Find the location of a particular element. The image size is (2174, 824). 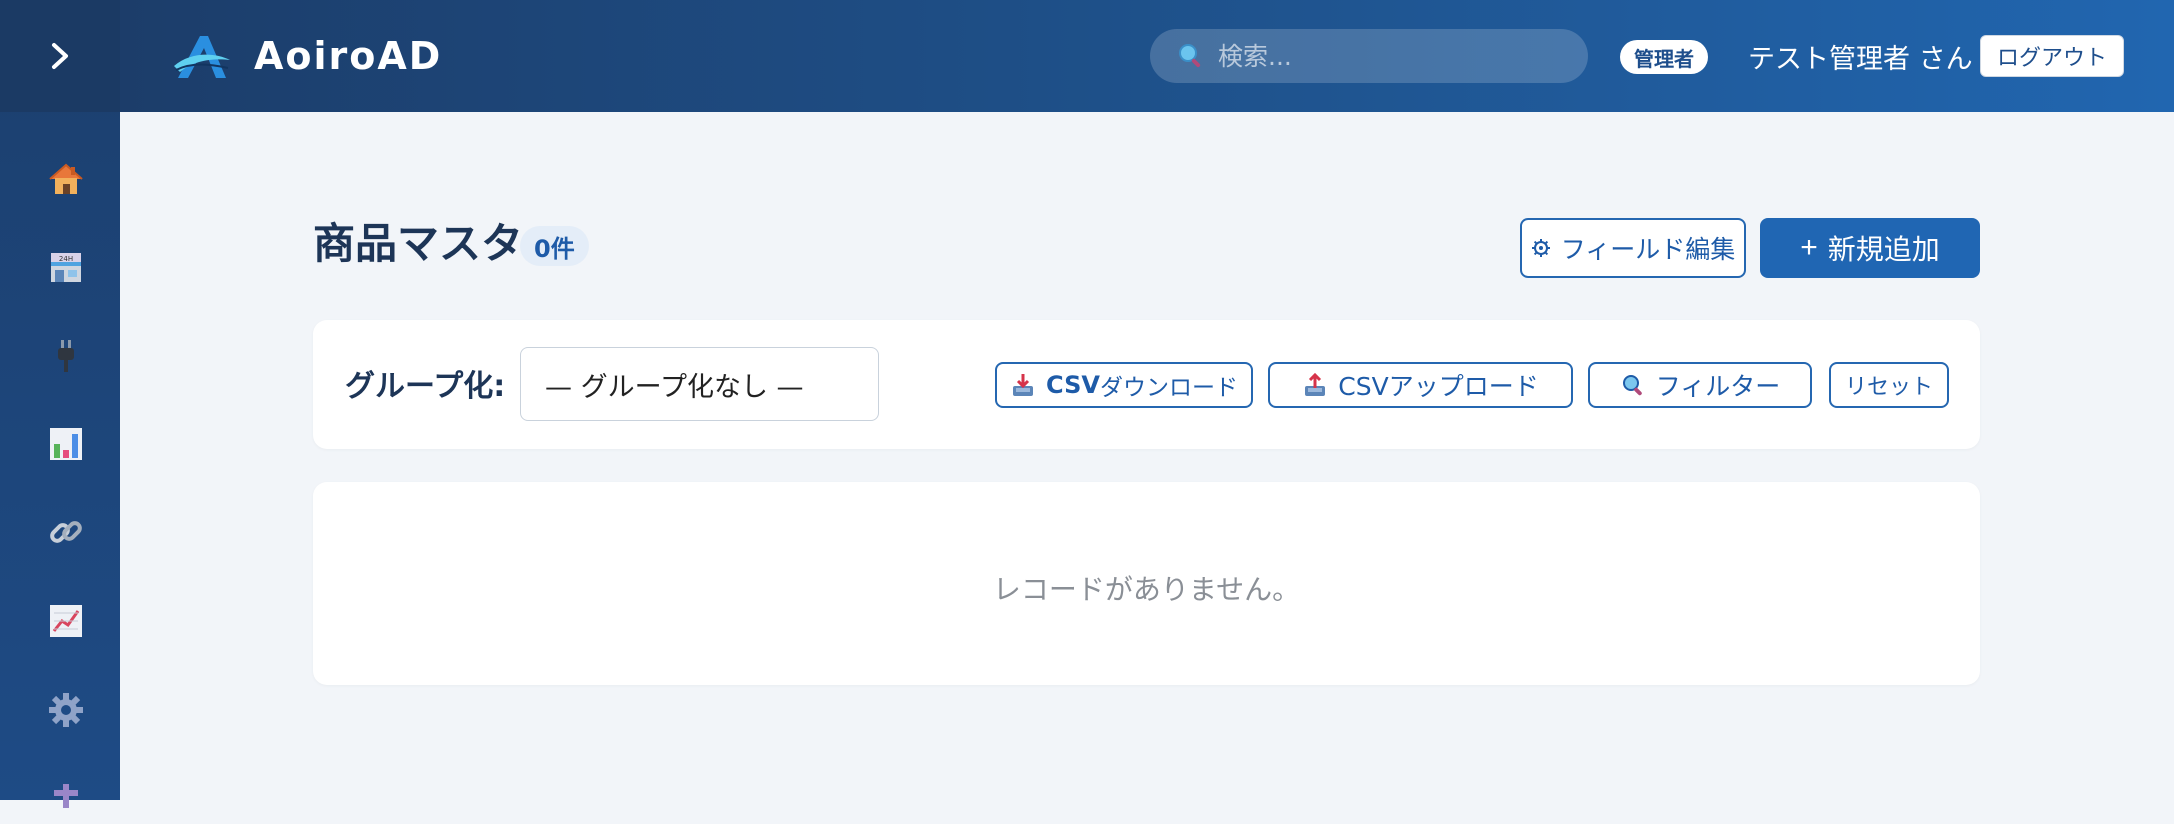

csv-upload-label: CSVアップロード is located at coordinates (1438, 386).